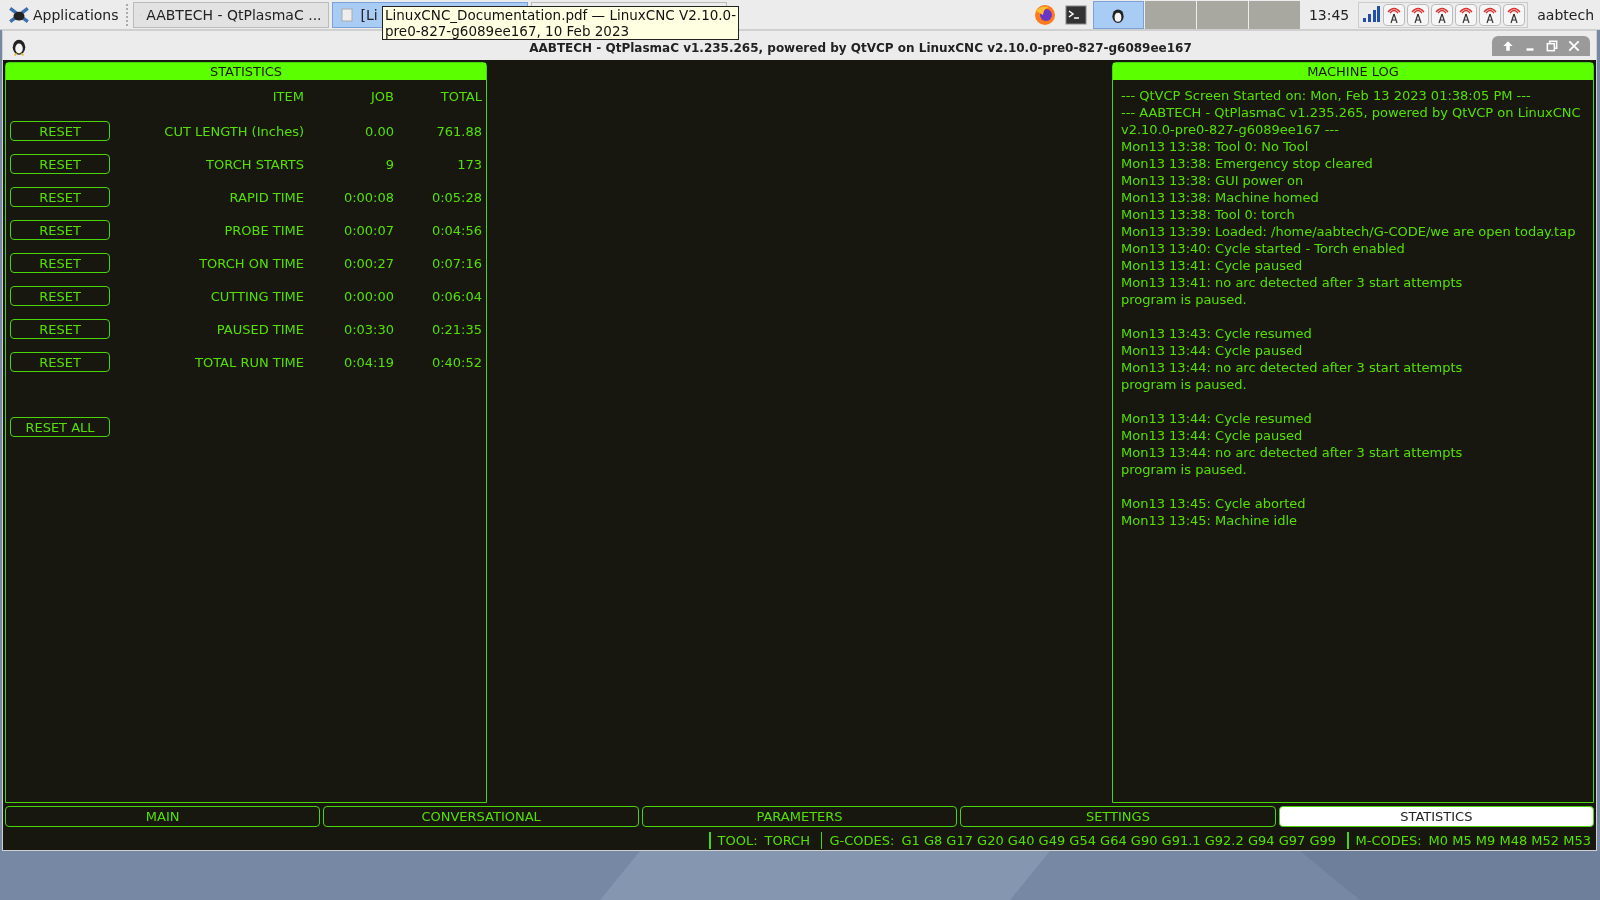 The width and height of the screenshot is (1600, 900). Describe the element at coordinates (233, 131) in the screenshot. I see `stat-label: CUT LENGTH (Inches)` at that location.